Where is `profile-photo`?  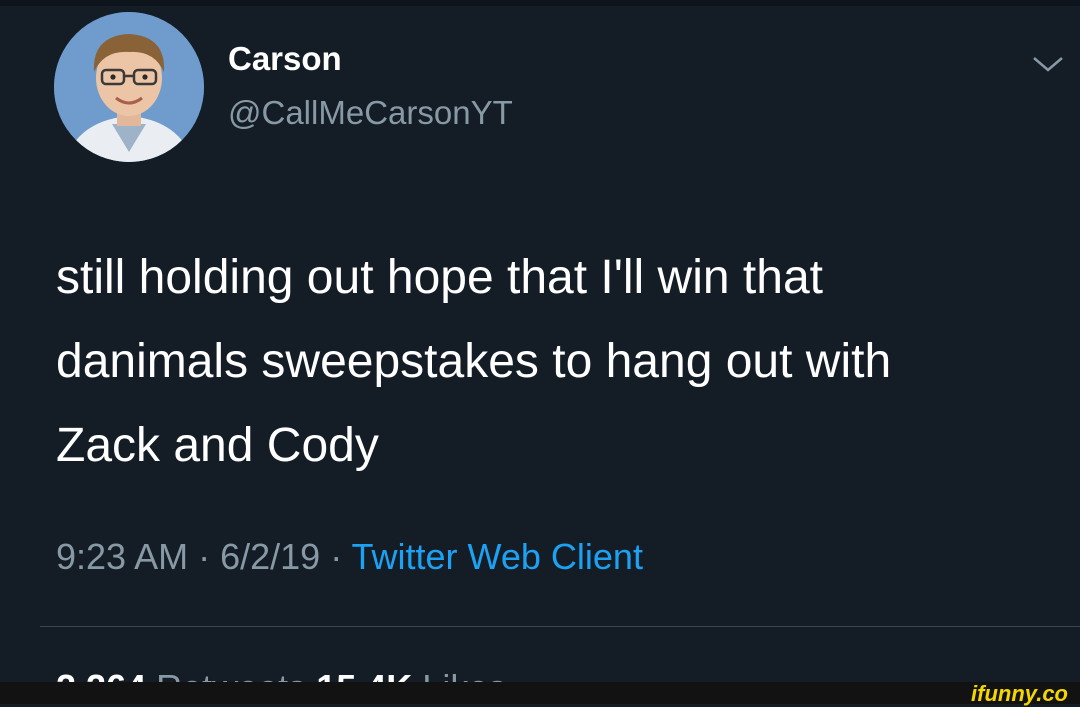
profile-photo is located at coordinates (129, 87).